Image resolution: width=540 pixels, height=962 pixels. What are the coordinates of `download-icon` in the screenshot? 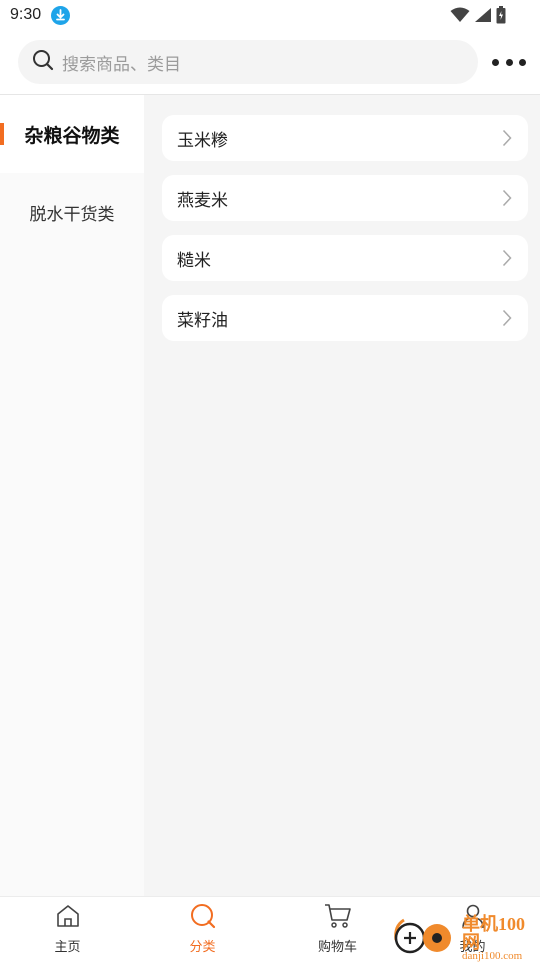 It's located at (61, 15).